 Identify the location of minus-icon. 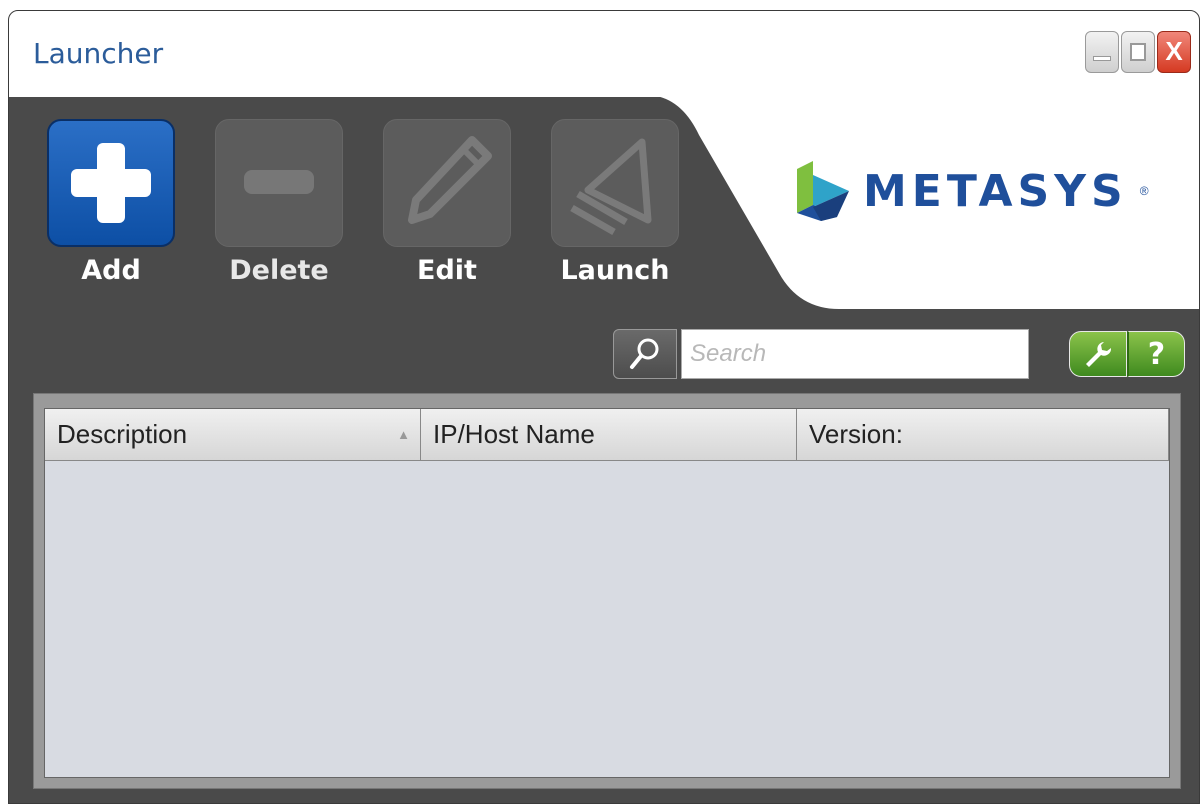
(279, 183).